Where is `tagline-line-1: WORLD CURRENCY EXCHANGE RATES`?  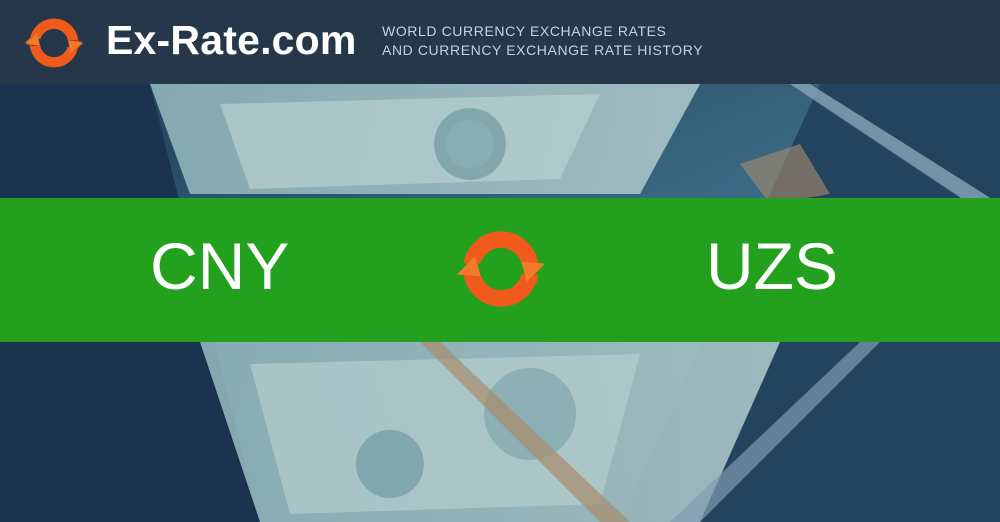 tagline-line-1: WORLD CURRENCY EXCHANGE RATES is located at coordinates (524, 31).